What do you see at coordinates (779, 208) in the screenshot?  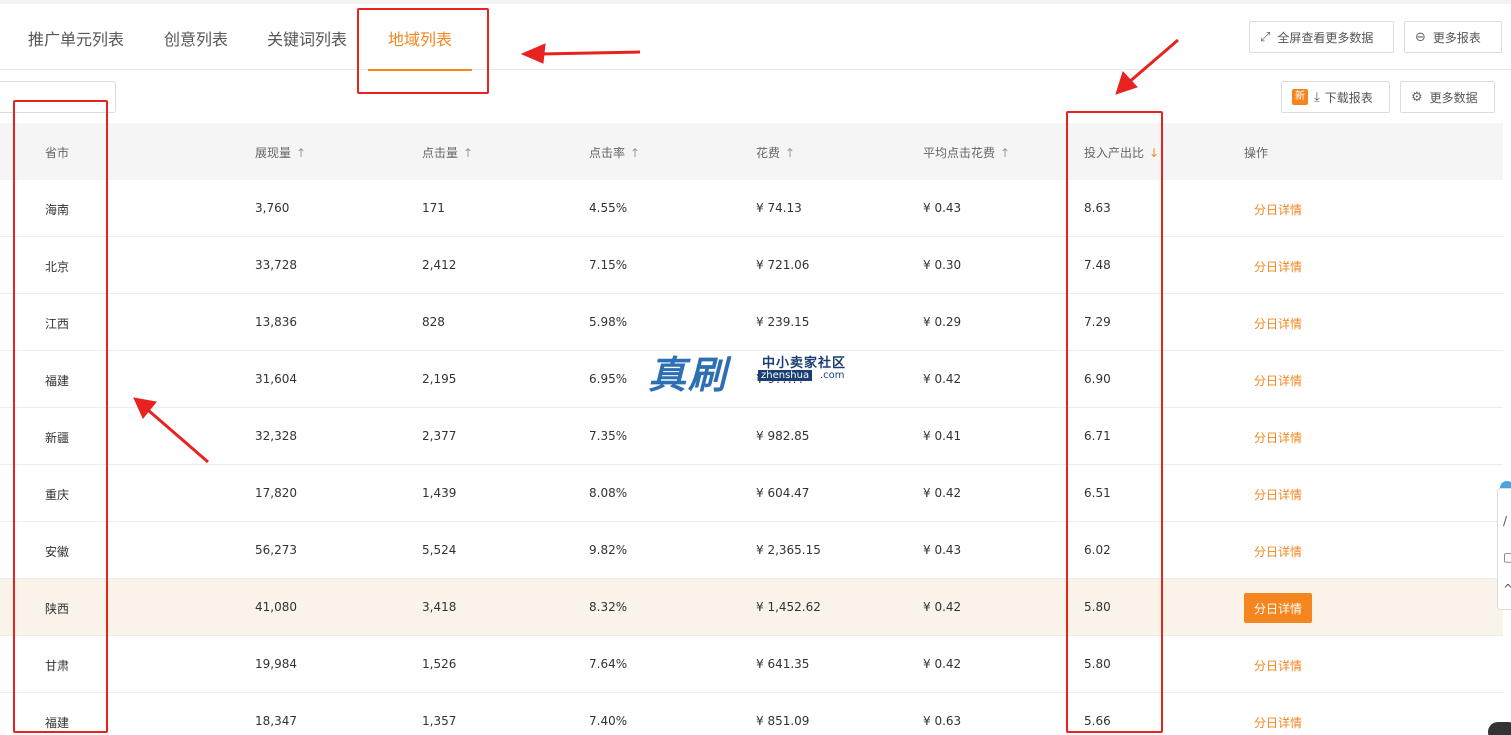 I see `cell-cost: ¥ 74.13` at bounding box center [779, 208].